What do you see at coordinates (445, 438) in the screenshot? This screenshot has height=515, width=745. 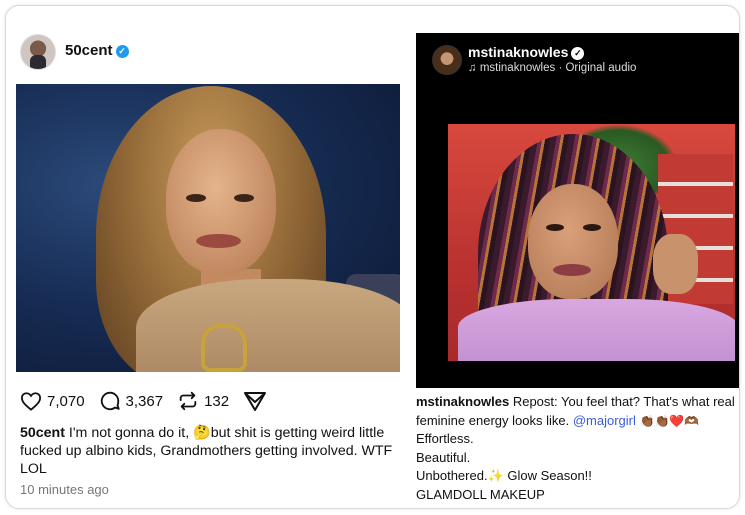 I see `caption-line: Effortless.` at bounding box center [445, 438].